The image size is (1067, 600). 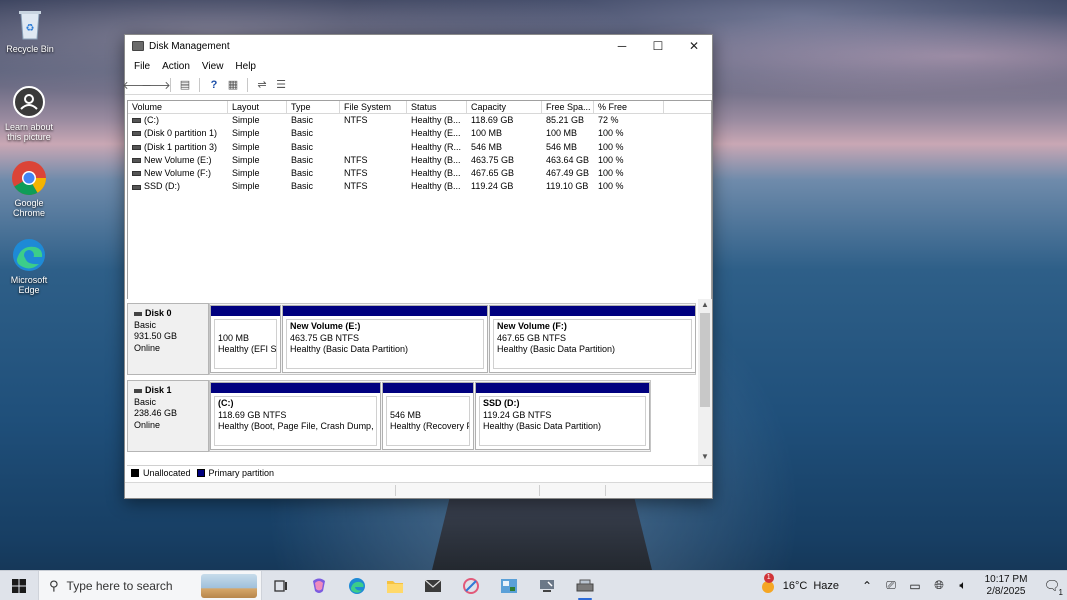 What do you see at coordinates (585, 585) in the screenshot?
I see `disk-management-taskbar-icon` at bounding box center [585, 585].